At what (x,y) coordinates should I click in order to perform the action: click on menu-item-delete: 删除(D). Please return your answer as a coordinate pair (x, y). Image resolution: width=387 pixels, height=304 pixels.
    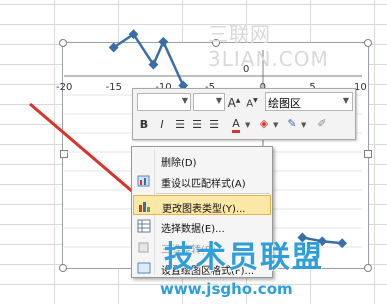
    Looking at the image, I should click on (202, 160).